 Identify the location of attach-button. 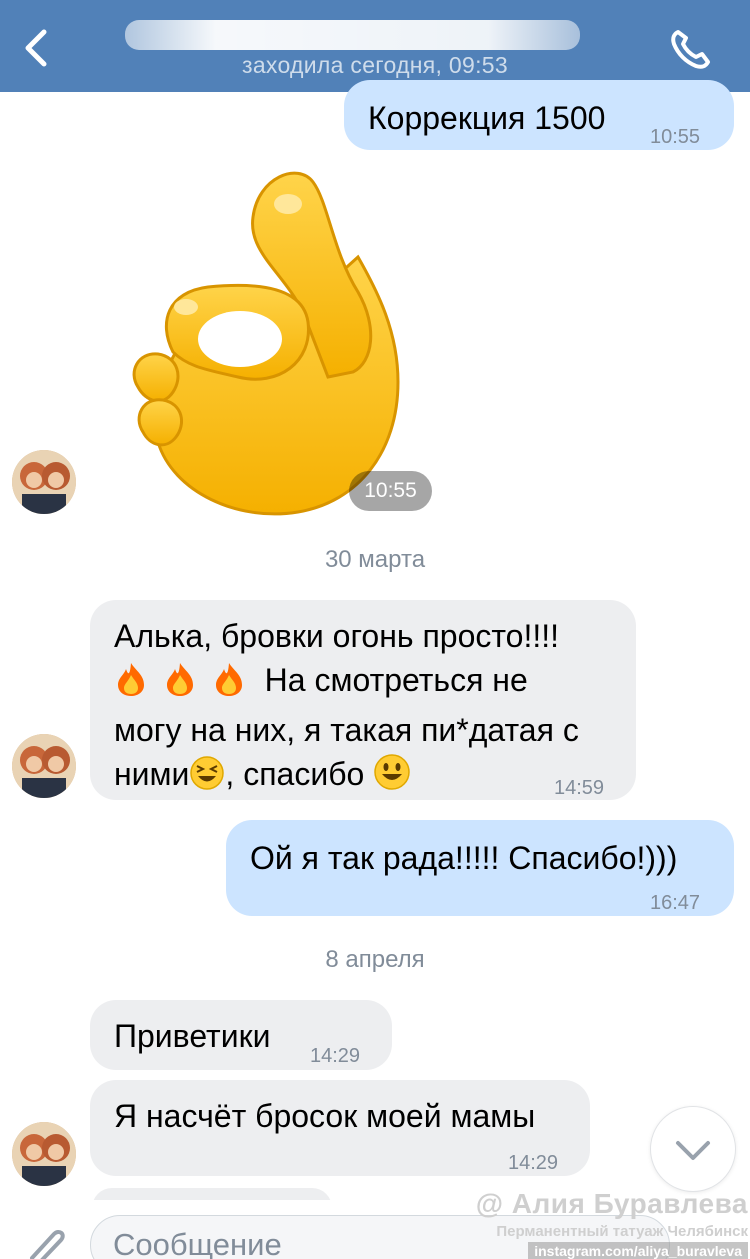
(47, 1240).